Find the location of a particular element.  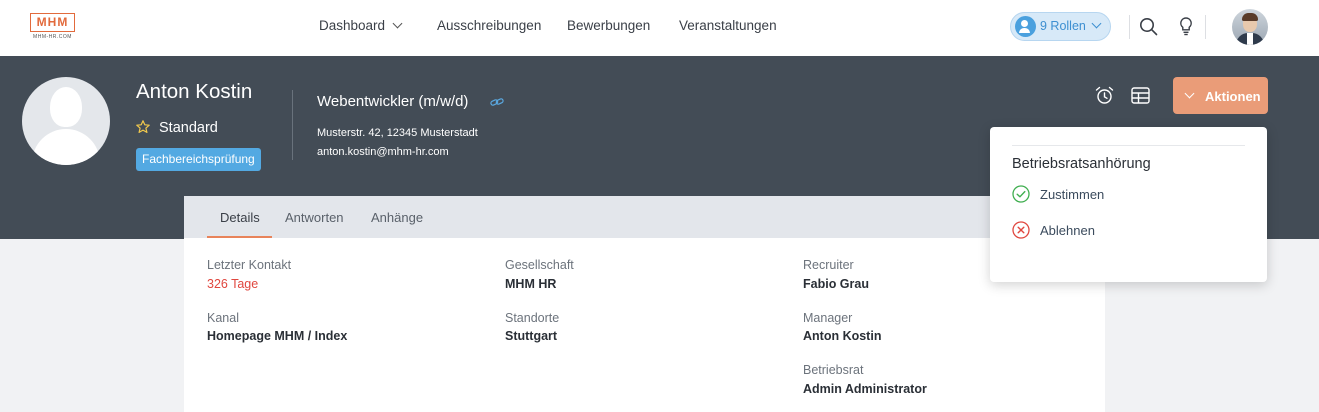

logo-subtext: MHM-HR.COM is located at coordinates (52, 37).